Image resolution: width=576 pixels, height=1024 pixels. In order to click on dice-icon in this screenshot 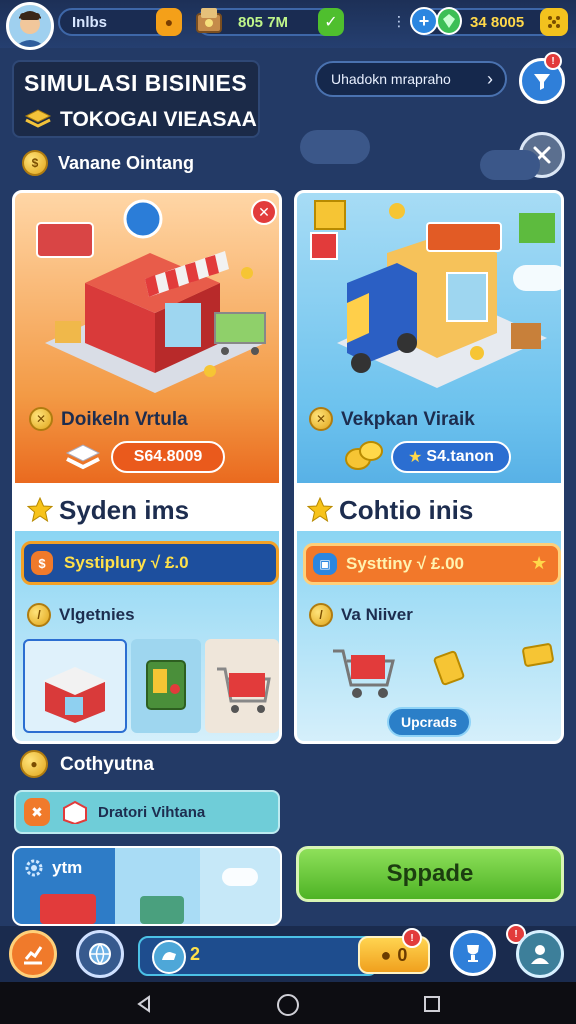, I will do `click(554, 22)`.